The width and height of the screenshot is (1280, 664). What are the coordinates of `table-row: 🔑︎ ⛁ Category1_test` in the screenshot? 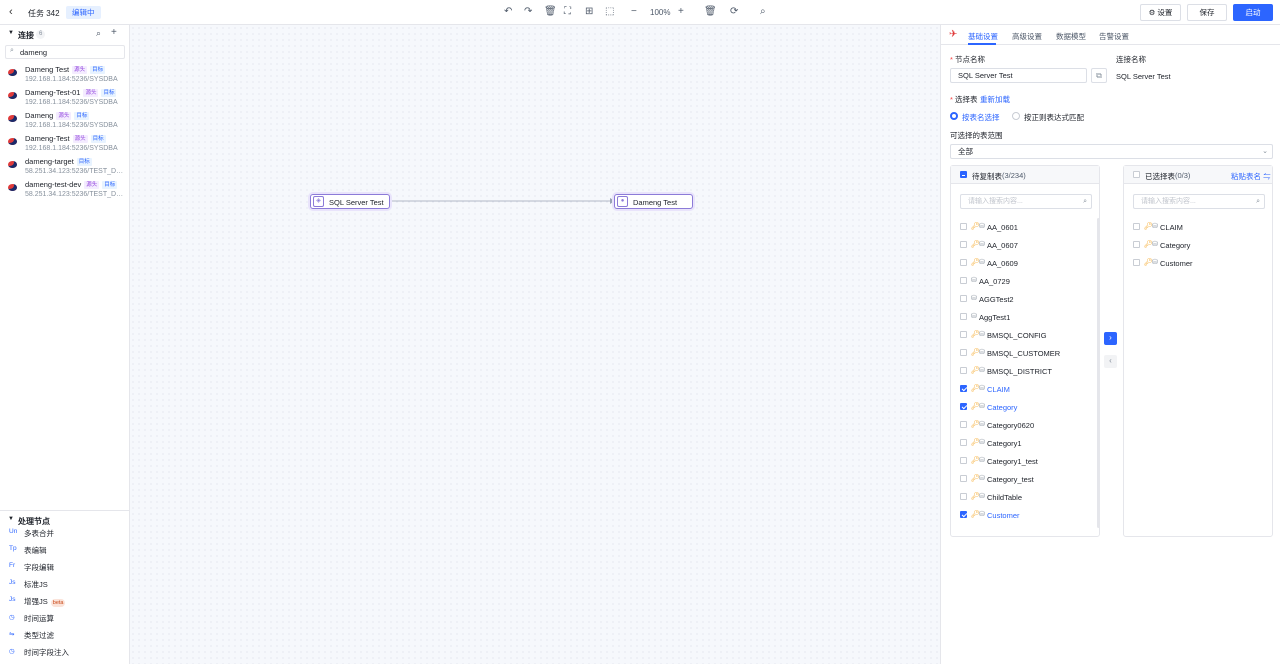 It's located at (1025, 461).